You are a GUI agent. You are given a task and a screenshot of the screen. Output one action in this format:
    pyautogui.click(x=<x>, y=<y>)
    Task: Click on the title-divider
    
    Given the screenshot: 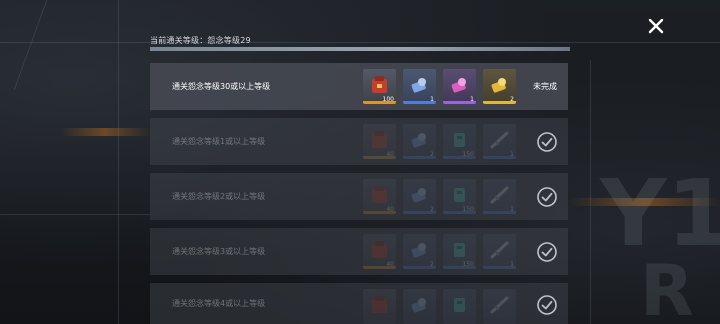 What is the action you would take?
    pyautogui.click(x=360, y=49)
    